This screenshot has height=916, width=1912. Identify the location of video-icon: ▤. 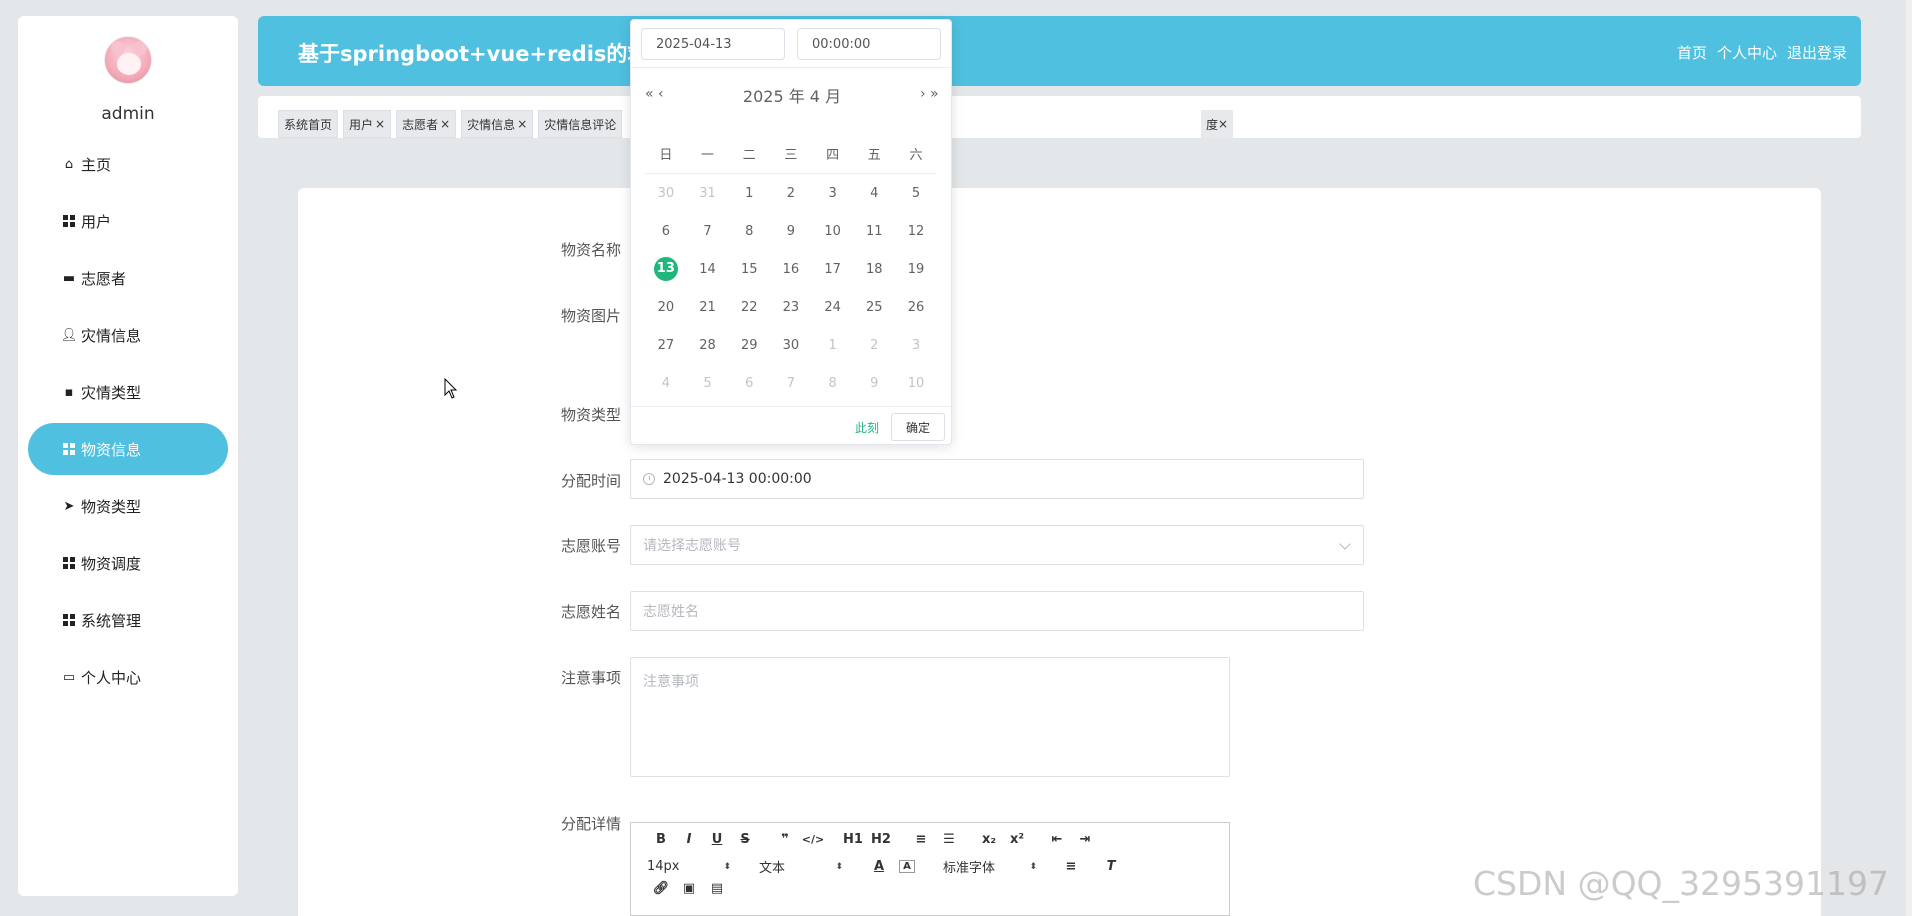
(717, 888).